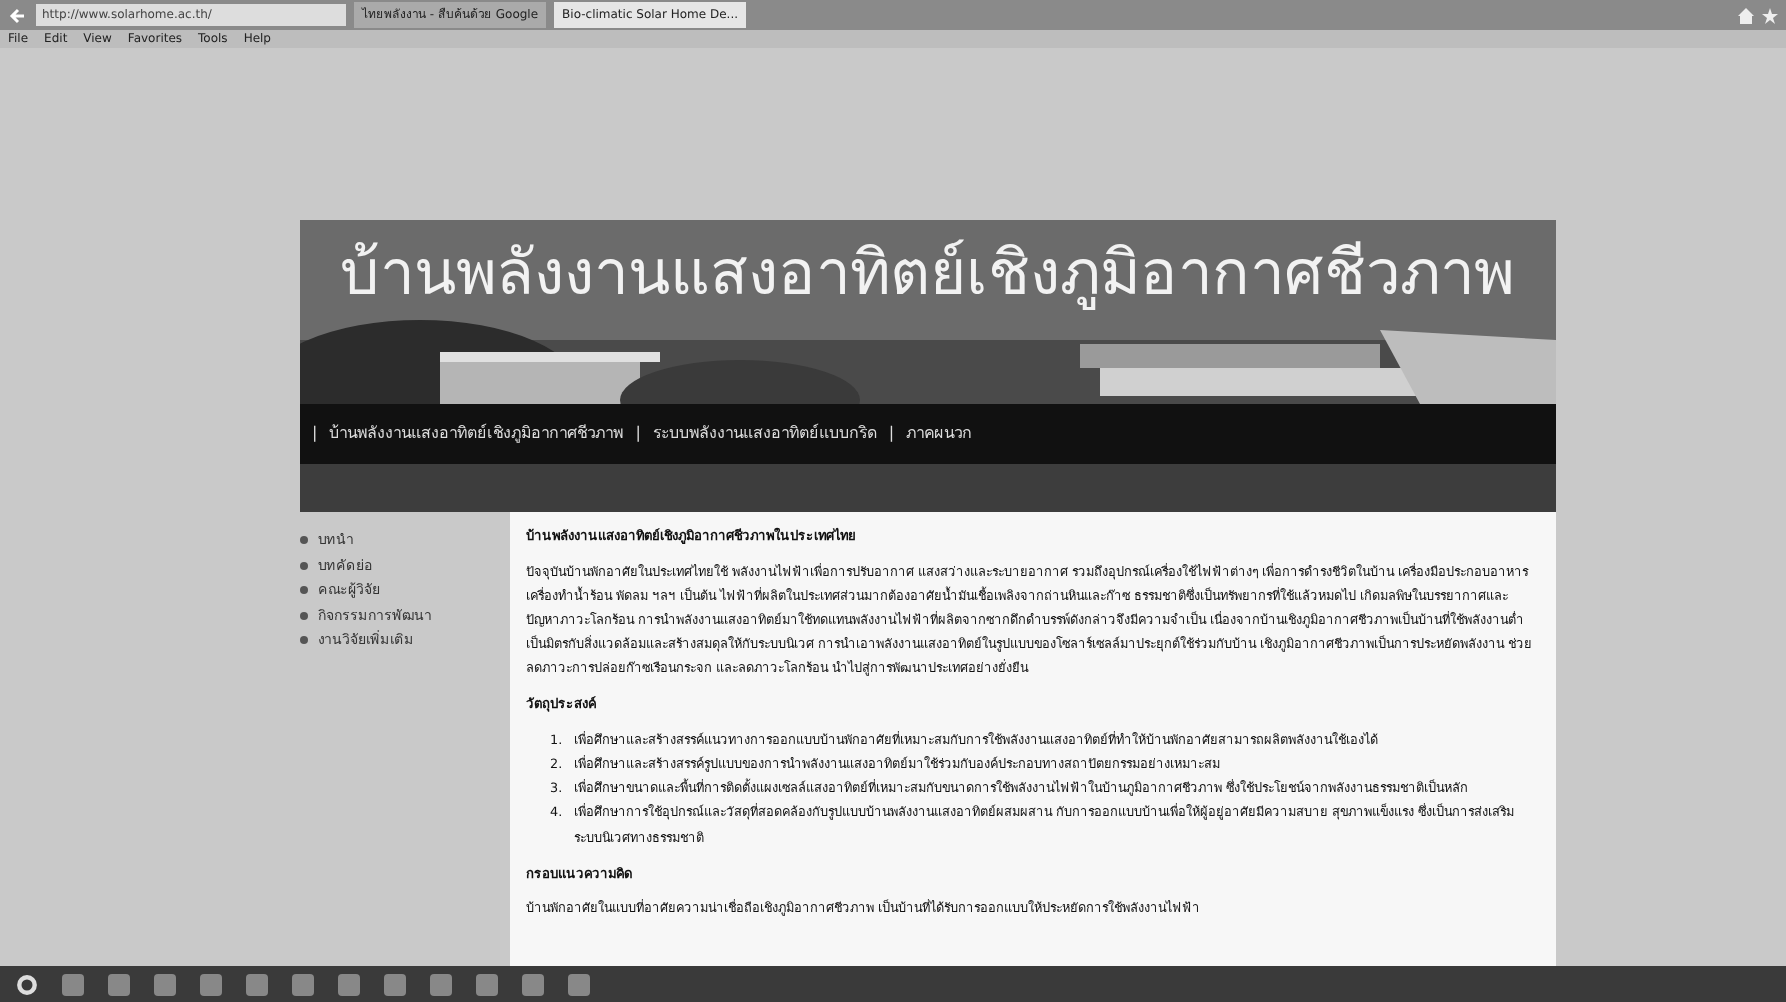 The width and height of the screenshot is (1786, 1002). What do you see at coordinates (939, 434) in the screenshot?
I see `nav-link: ภาคผนวก` at bounding box center [939, 434].